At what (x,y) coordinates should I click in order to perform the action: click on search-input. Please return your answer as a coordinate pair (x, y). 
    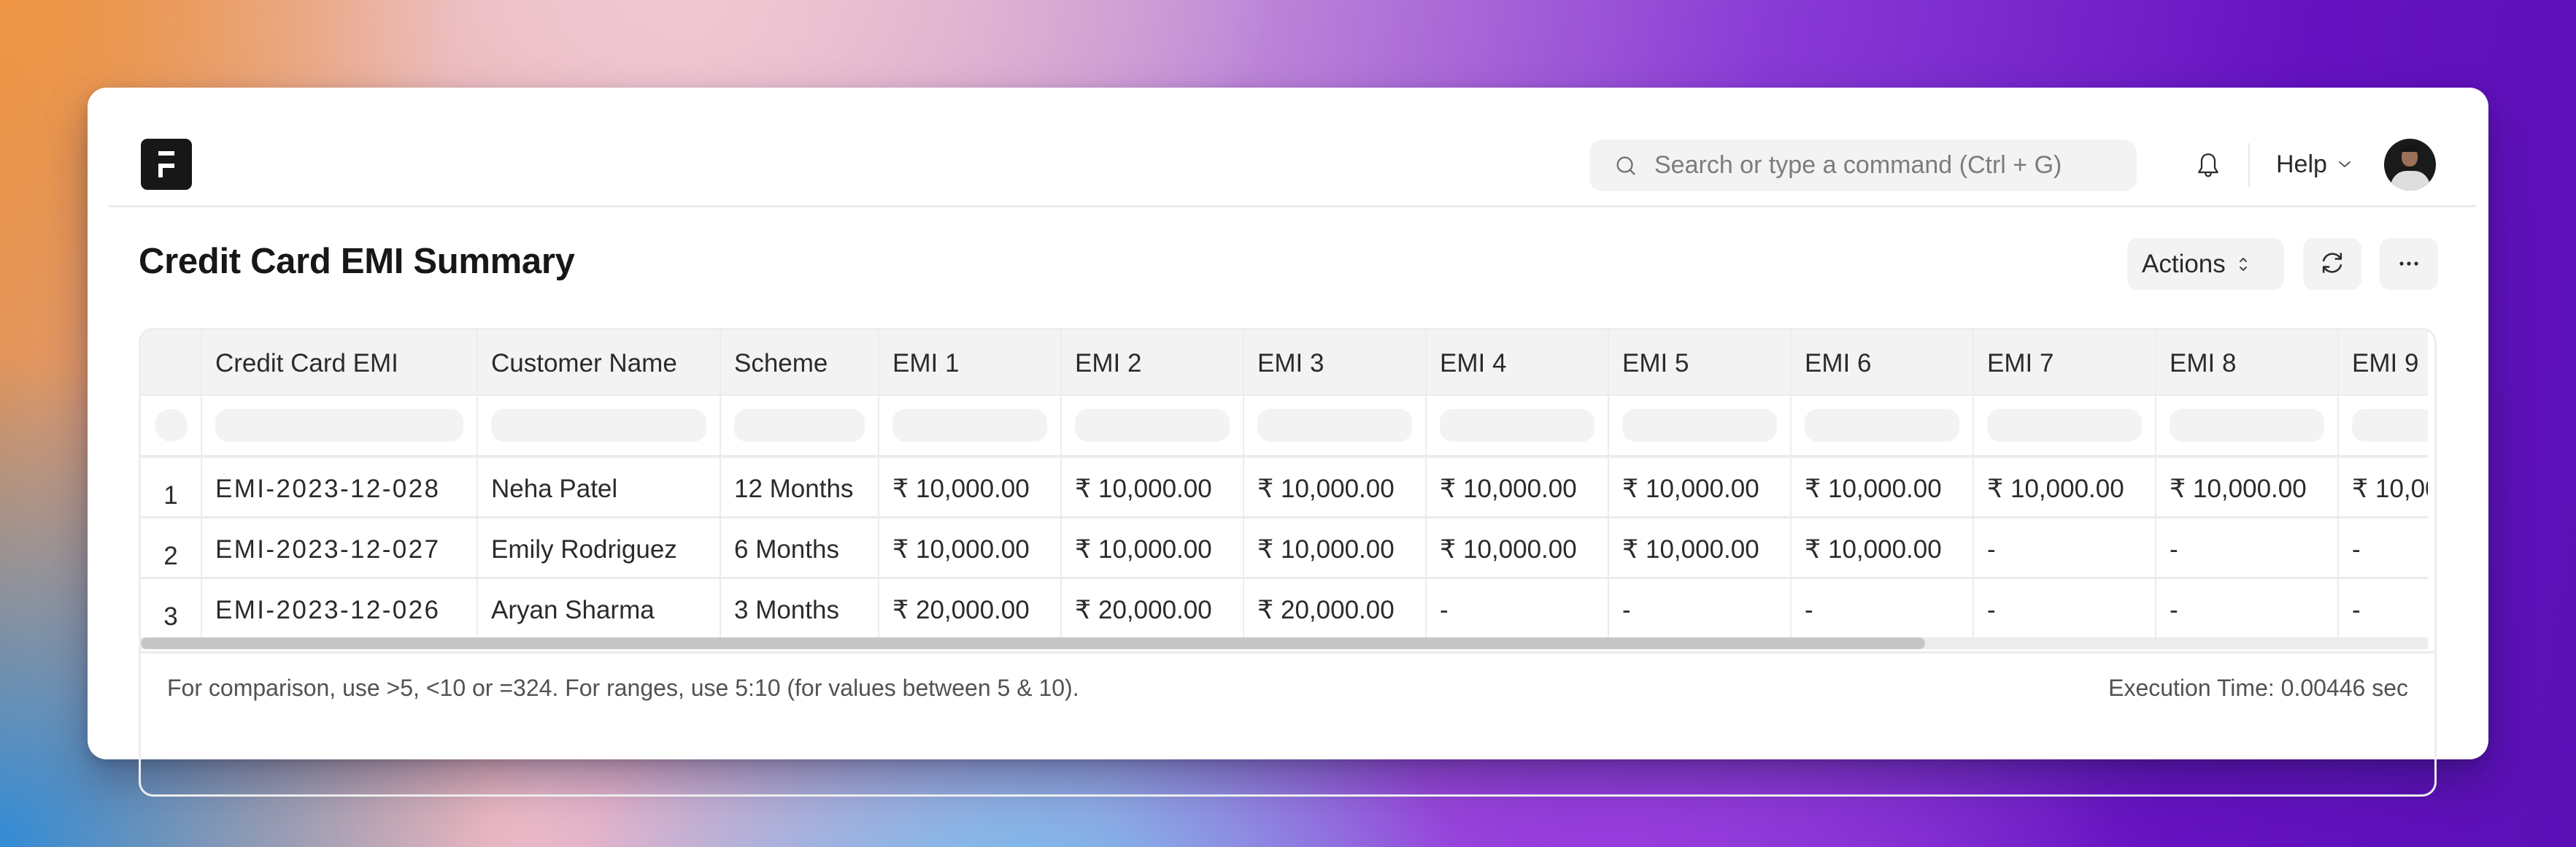
    Looking at the image, I should click on (1892, 165).